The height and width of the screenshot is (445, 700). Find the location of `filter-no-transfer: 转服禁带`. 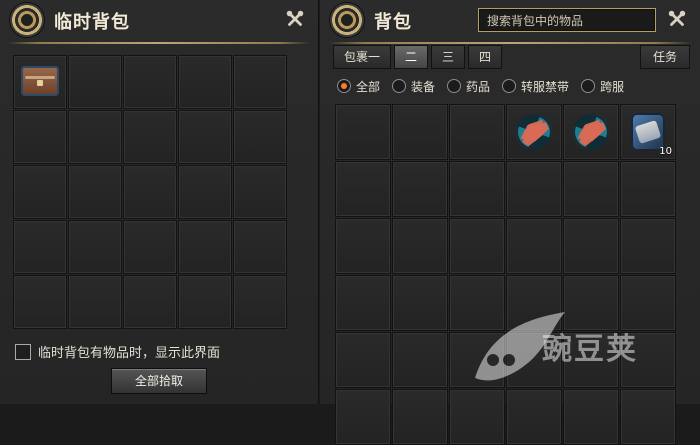

filter-no-transfer: 转服禁带 is located at coordinates (535, 86).